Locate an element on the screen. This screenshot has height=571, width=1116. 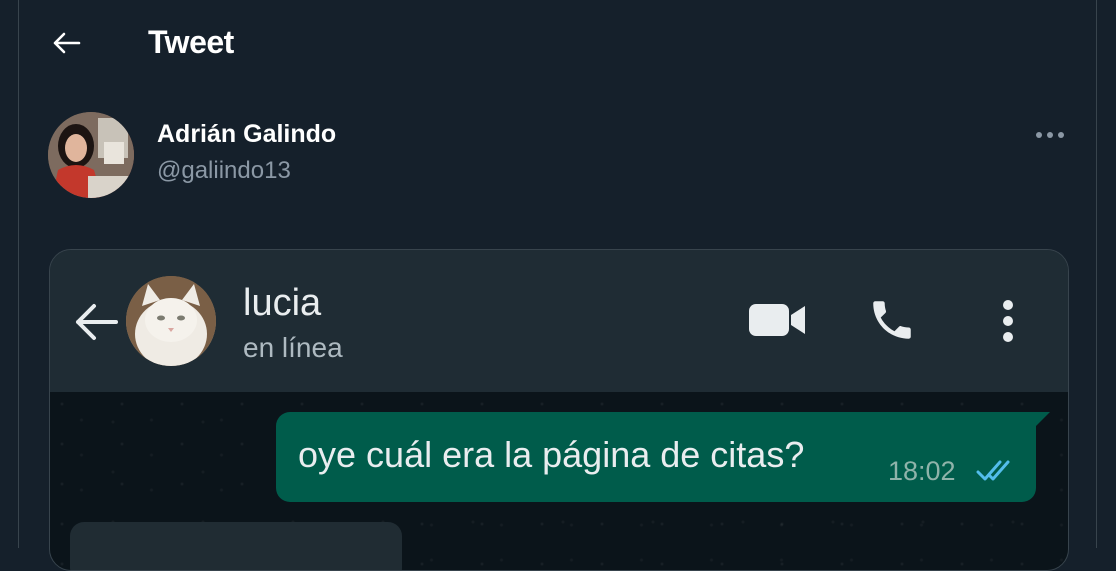
double-check-icon is located at coordinates (993, 470).